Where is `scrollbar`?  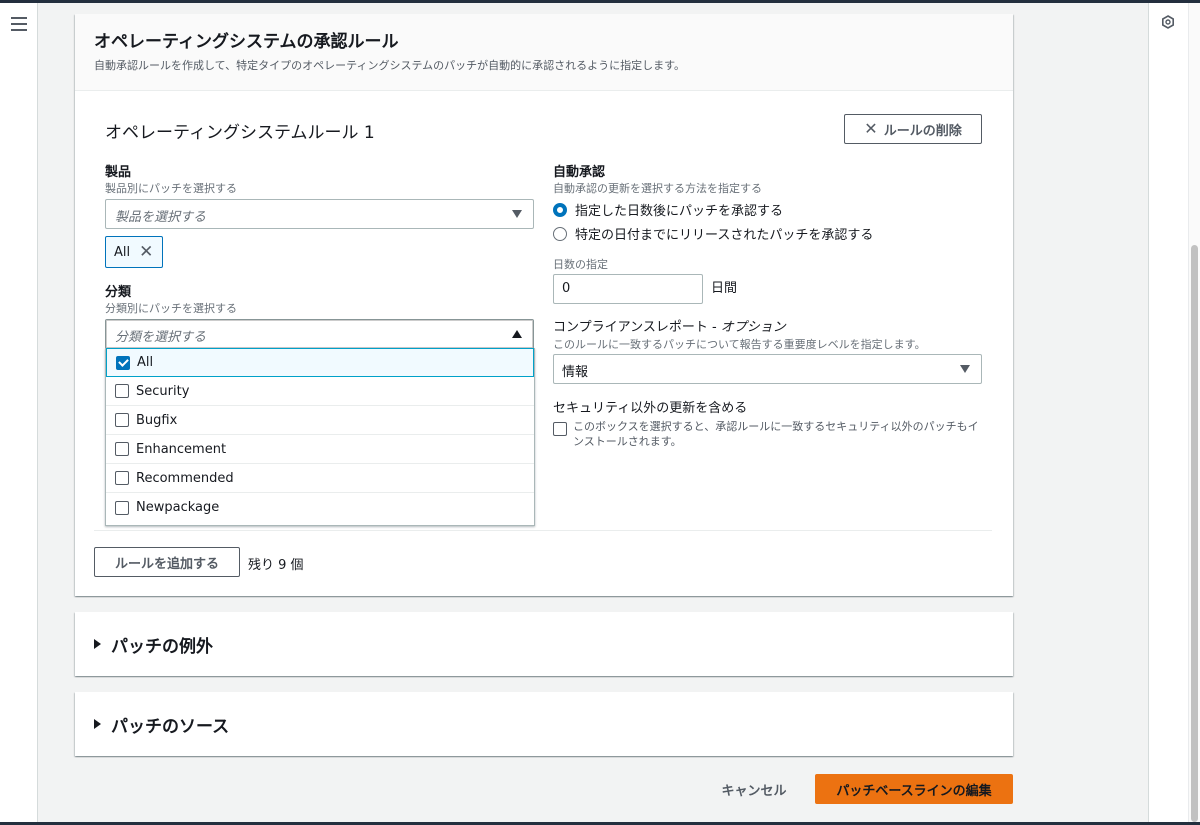 scrollbar is located at coordinates (1194, 412).